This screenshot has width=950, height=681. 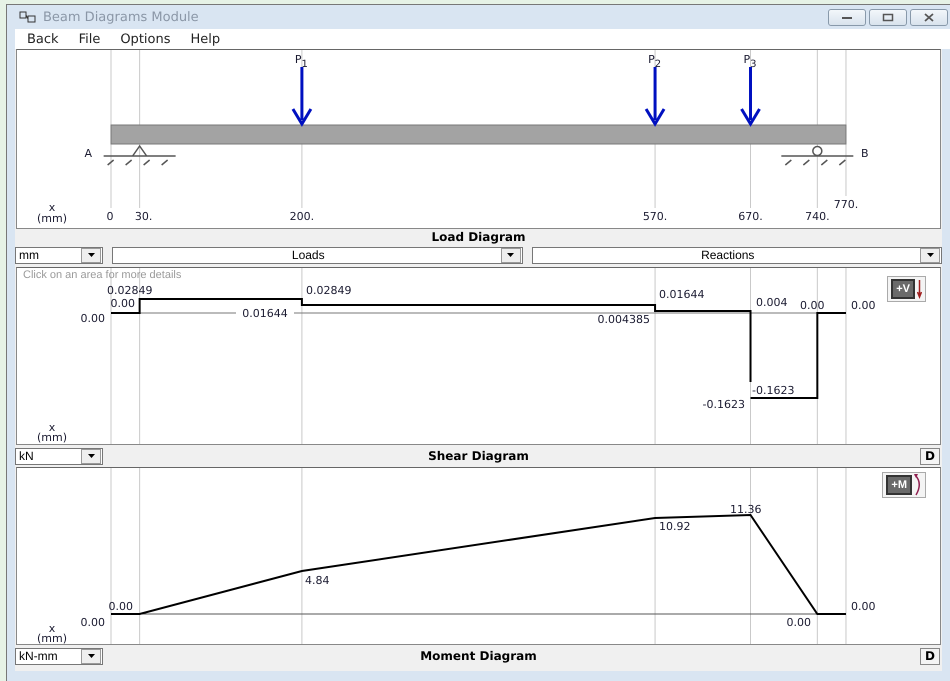 I want to click on menu-item: Help, so click(x=205, y=39).